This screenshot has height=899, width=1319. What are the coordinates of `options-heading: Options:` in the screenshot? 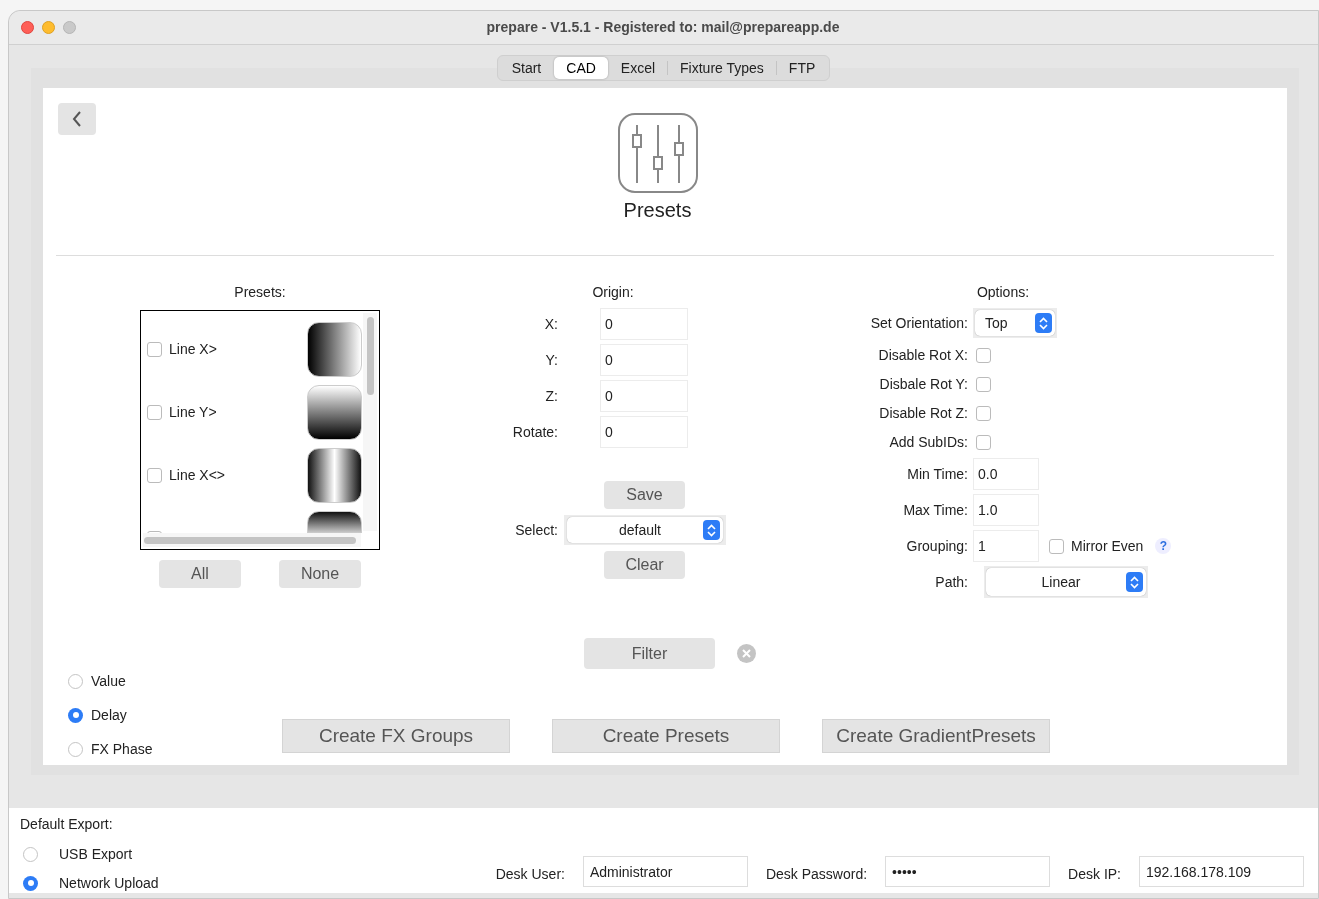 It's located at (1003, 292).